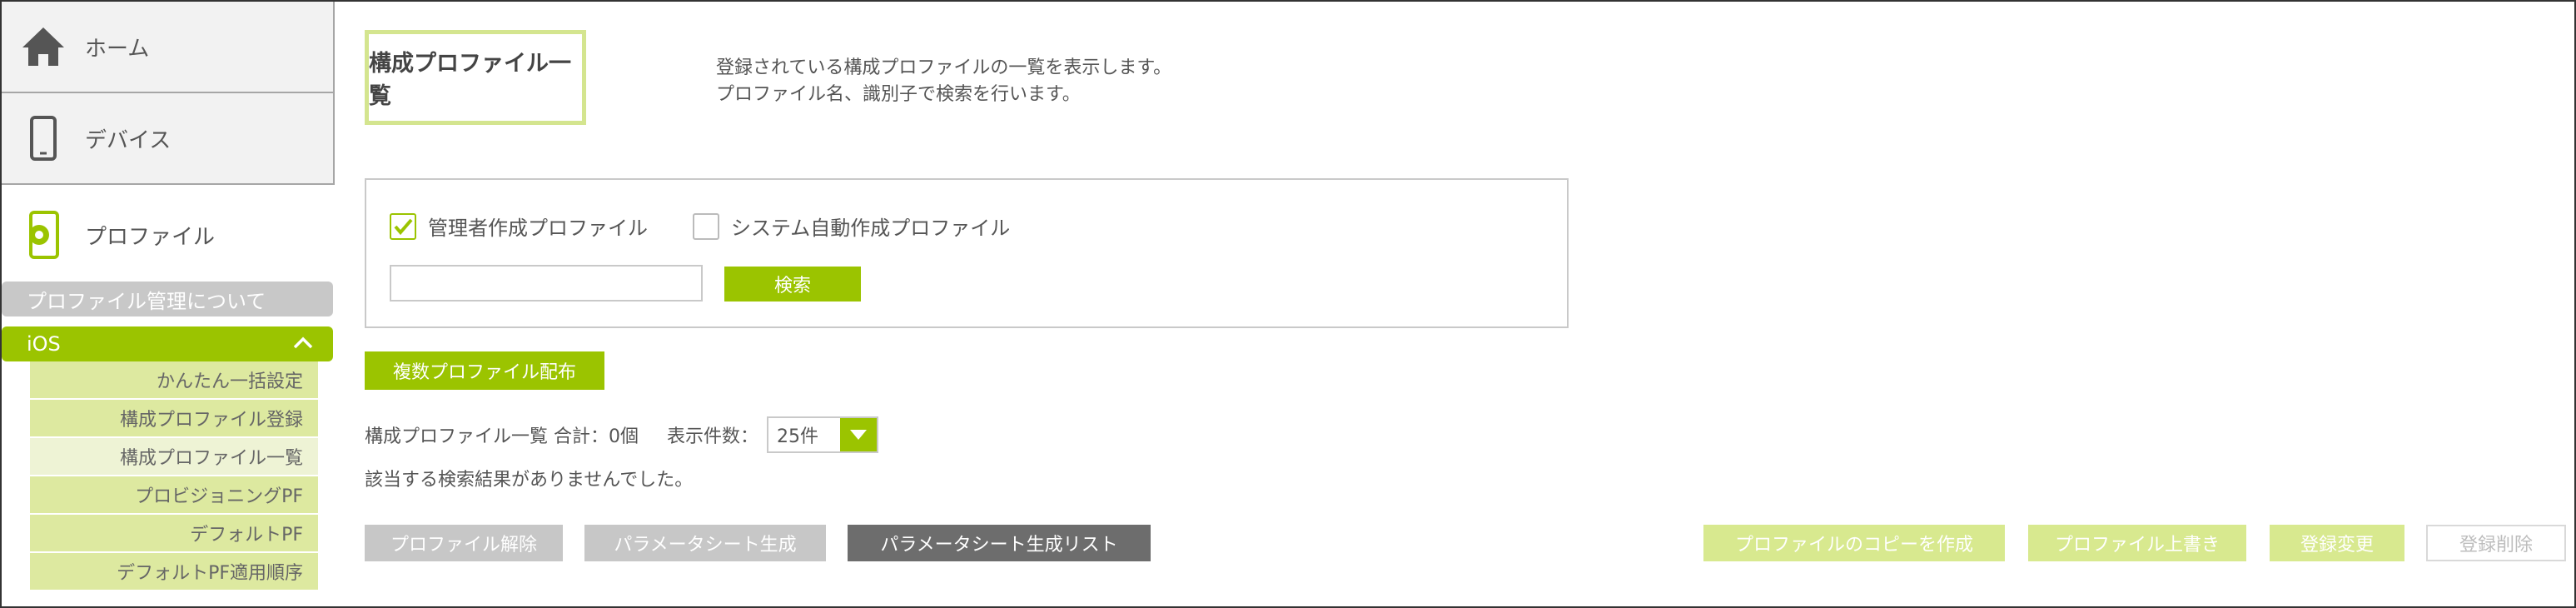 The height and width of the screenshot is (608, 2576). What do you see at coordinates (871, 228) in the screenshot?
I see `system-profile-label: システム自動作成プロファイル` at bounding box center [871, 228].